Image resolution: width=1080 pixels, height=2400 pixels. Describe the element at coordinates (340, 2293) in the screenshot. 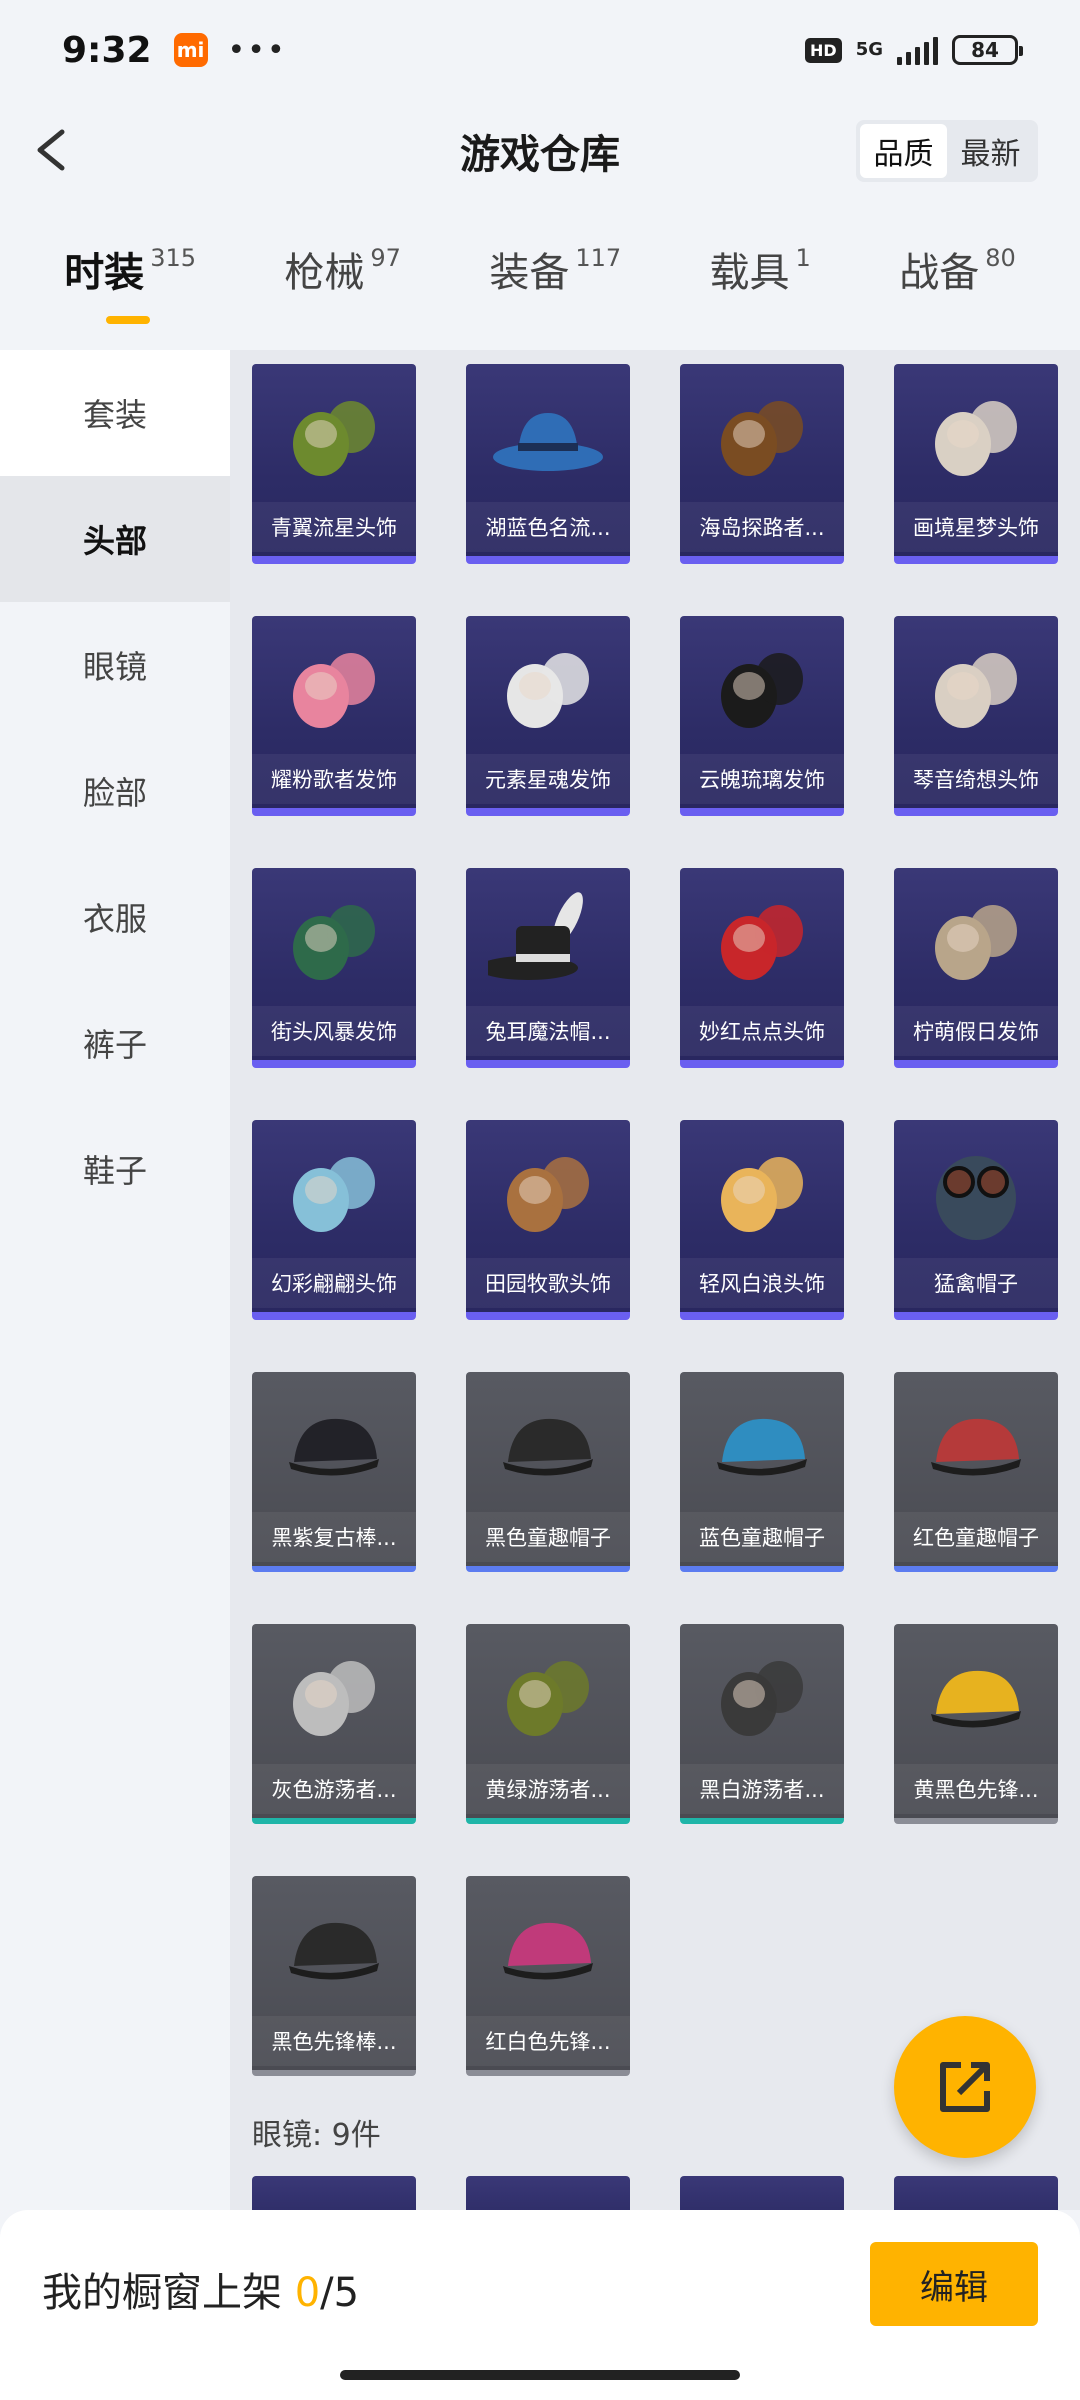

I see `showcase-total: /5` at that location.